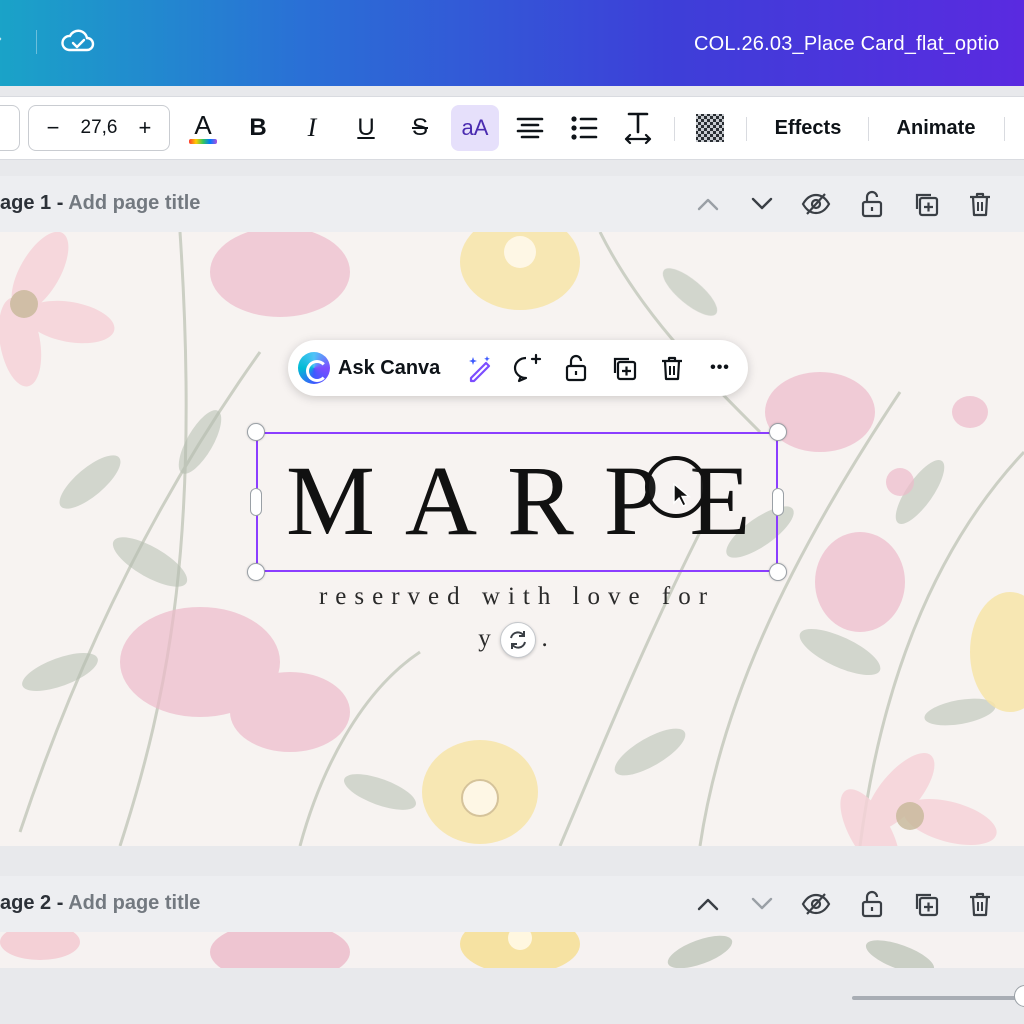 The image size is (1024, 1024). Describe the element at coordinates (258, 128) in the screenshot. I see `bold-button: B` at that location.